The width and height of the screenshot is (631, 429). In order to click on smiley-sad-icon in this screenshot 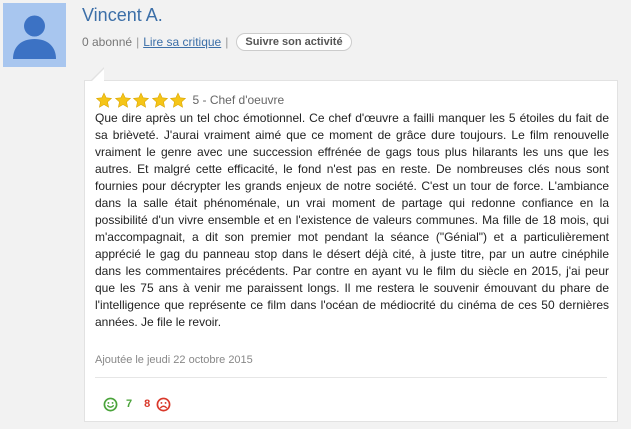, I will do `click(163, 404)`.